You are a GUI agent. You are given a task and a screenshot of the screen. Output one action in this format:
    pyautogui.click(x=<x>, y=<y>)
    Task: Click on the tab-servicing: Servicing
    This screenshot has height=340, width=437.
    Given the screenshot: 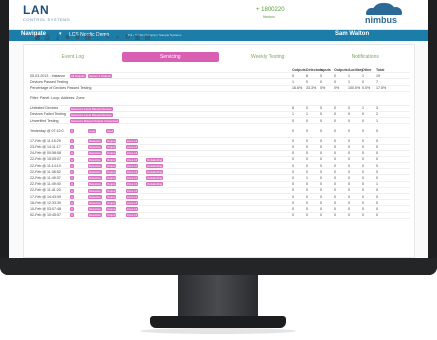 What is the action you would take?
    pyautogui.click(x=170, y=57)
    